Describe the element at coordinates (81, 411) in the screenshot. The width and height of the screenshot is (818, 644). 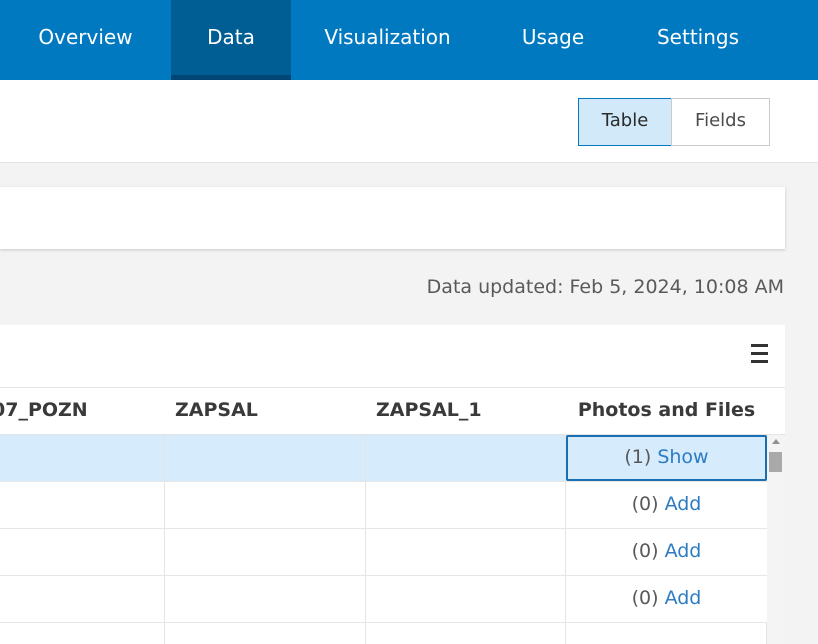
I see `column-header-07-pozn: 07_POZN` at that location.